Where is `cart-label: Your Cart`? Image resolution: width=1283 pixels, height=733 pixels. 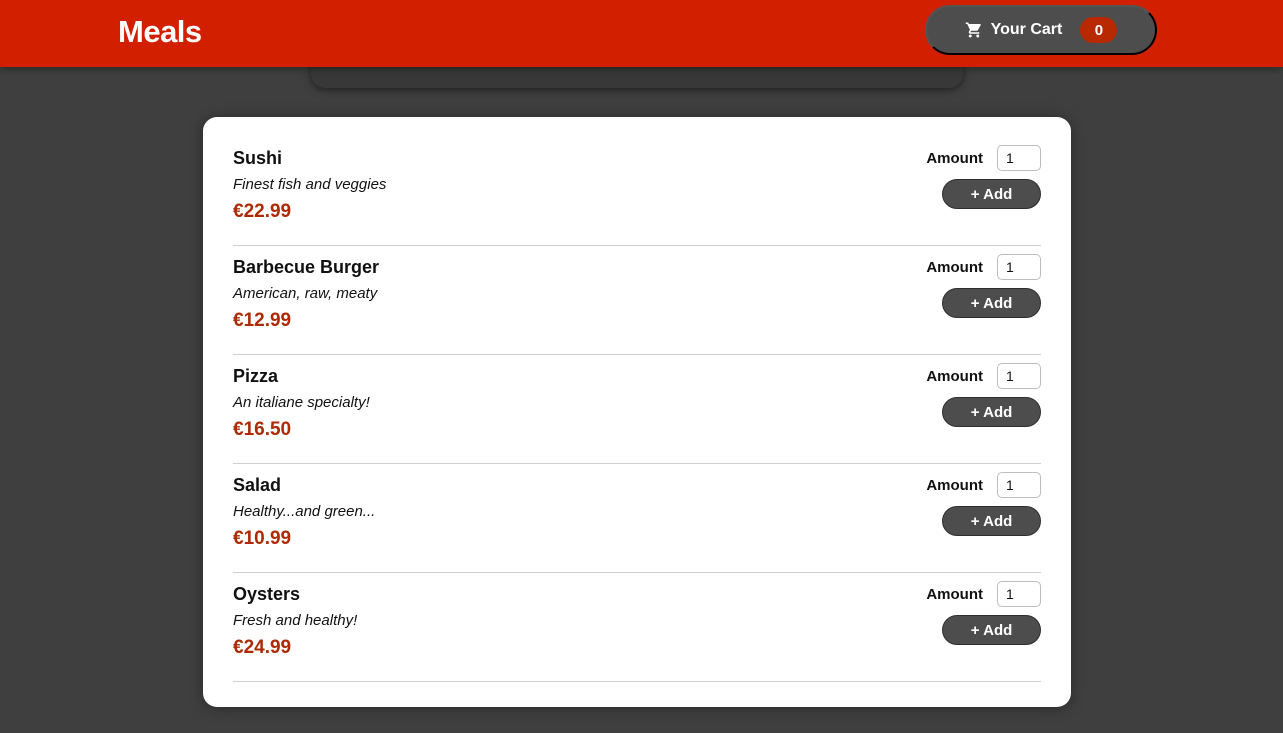 cart-label: Your Cart is located at coordinates (1026, 29).